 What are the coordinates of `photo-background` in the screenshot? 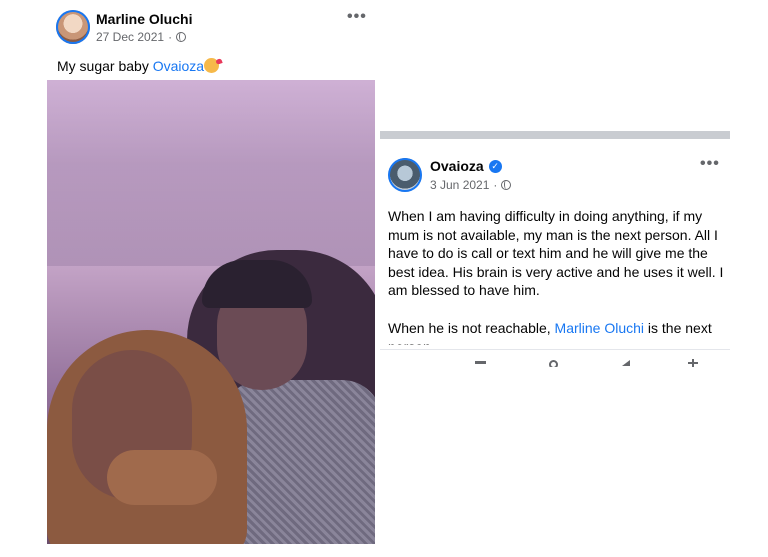 It's located at (211, 173).